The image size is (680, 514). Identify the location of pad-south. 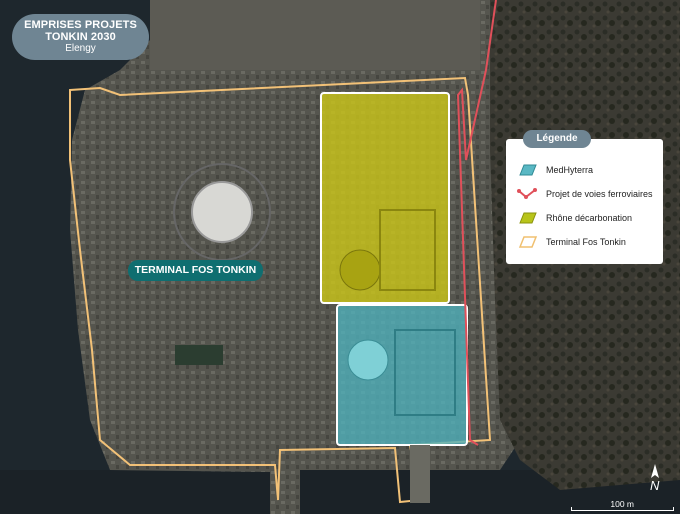
(199, 355).